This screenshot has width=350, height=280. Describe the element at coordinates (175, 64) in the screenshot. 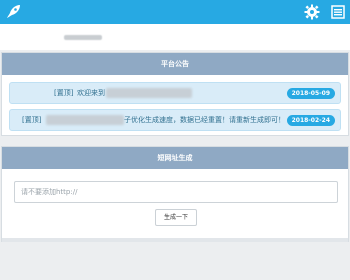

I see `notice-panel-title: 平台公告` at that location.